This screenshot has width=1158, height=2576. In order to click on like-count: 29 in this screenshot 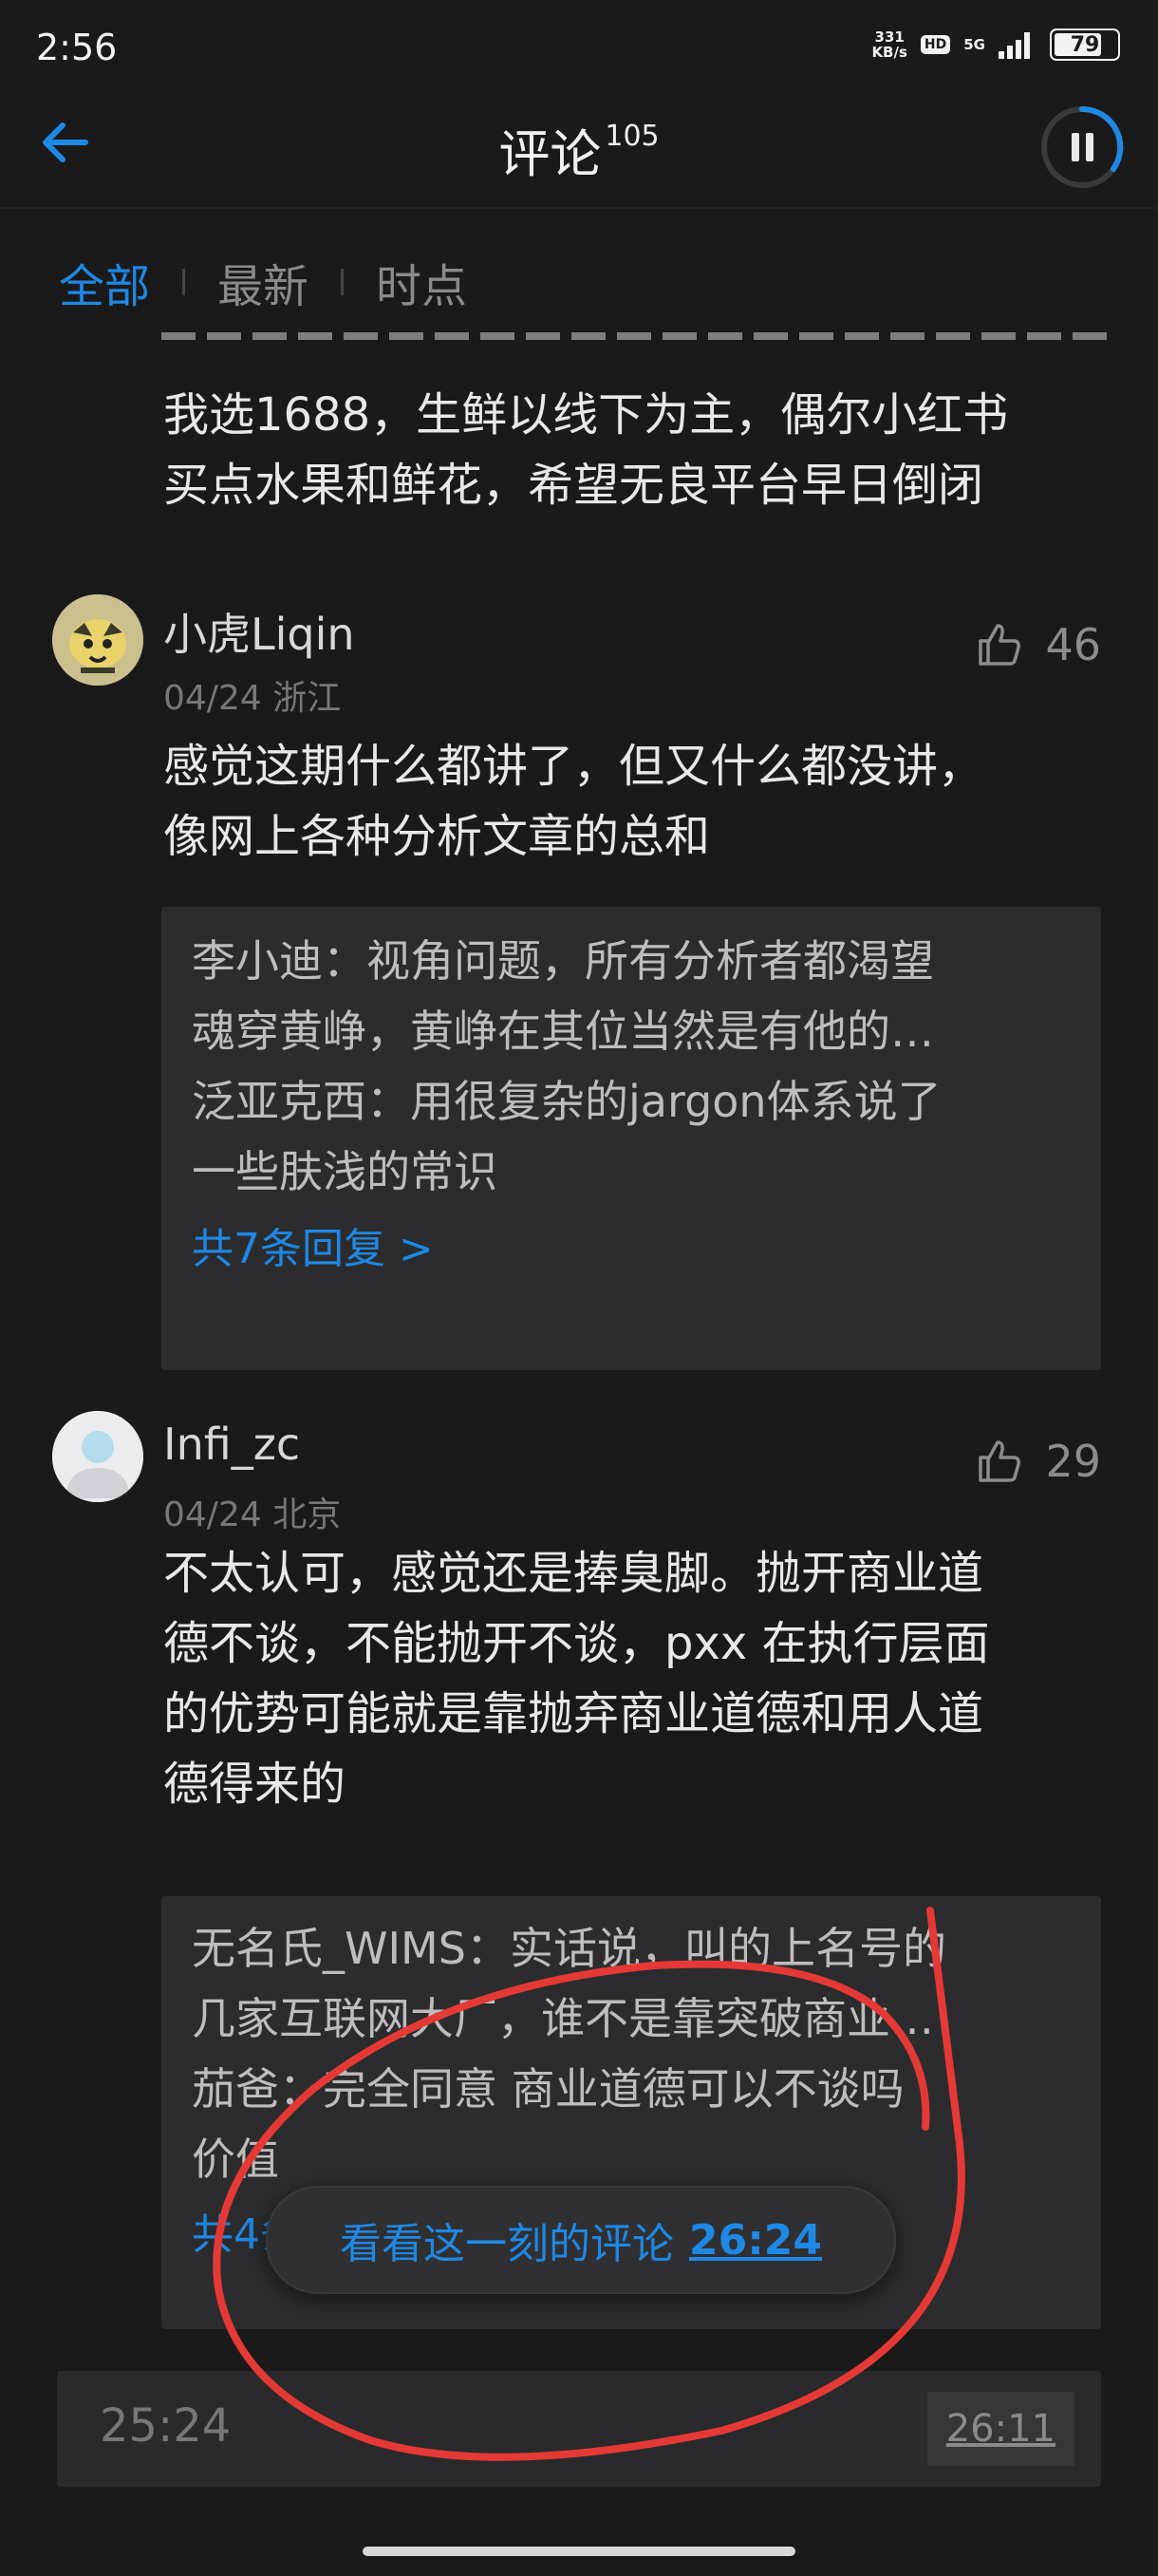, I will do `click(1073, 1461)`.